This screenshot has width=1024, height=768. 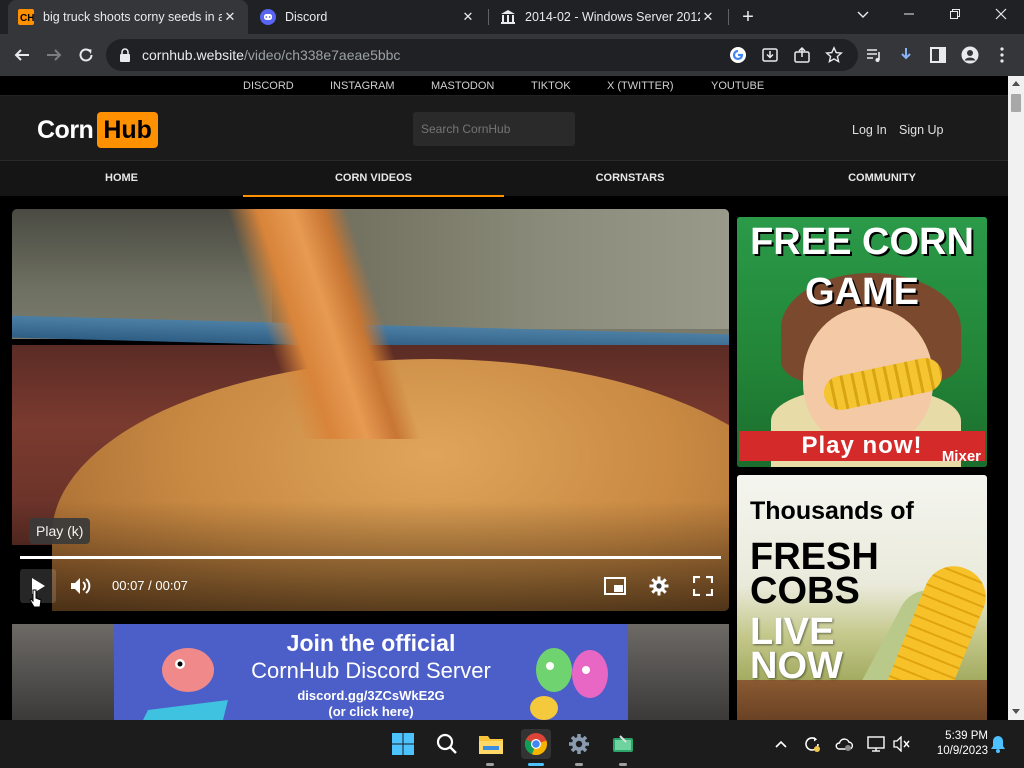 I want to click on chrome-button, so click(x=536, y=744).